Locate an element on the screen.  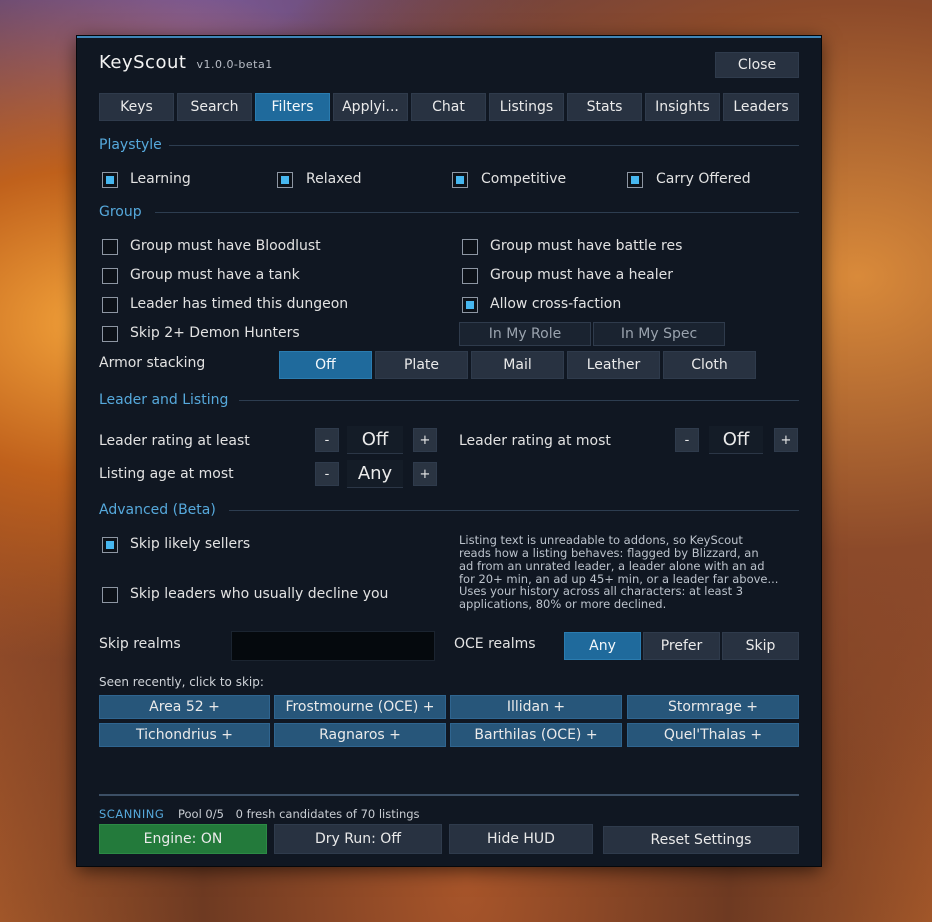
checkbox-demon-hunters is located at coordinates (110, 334).